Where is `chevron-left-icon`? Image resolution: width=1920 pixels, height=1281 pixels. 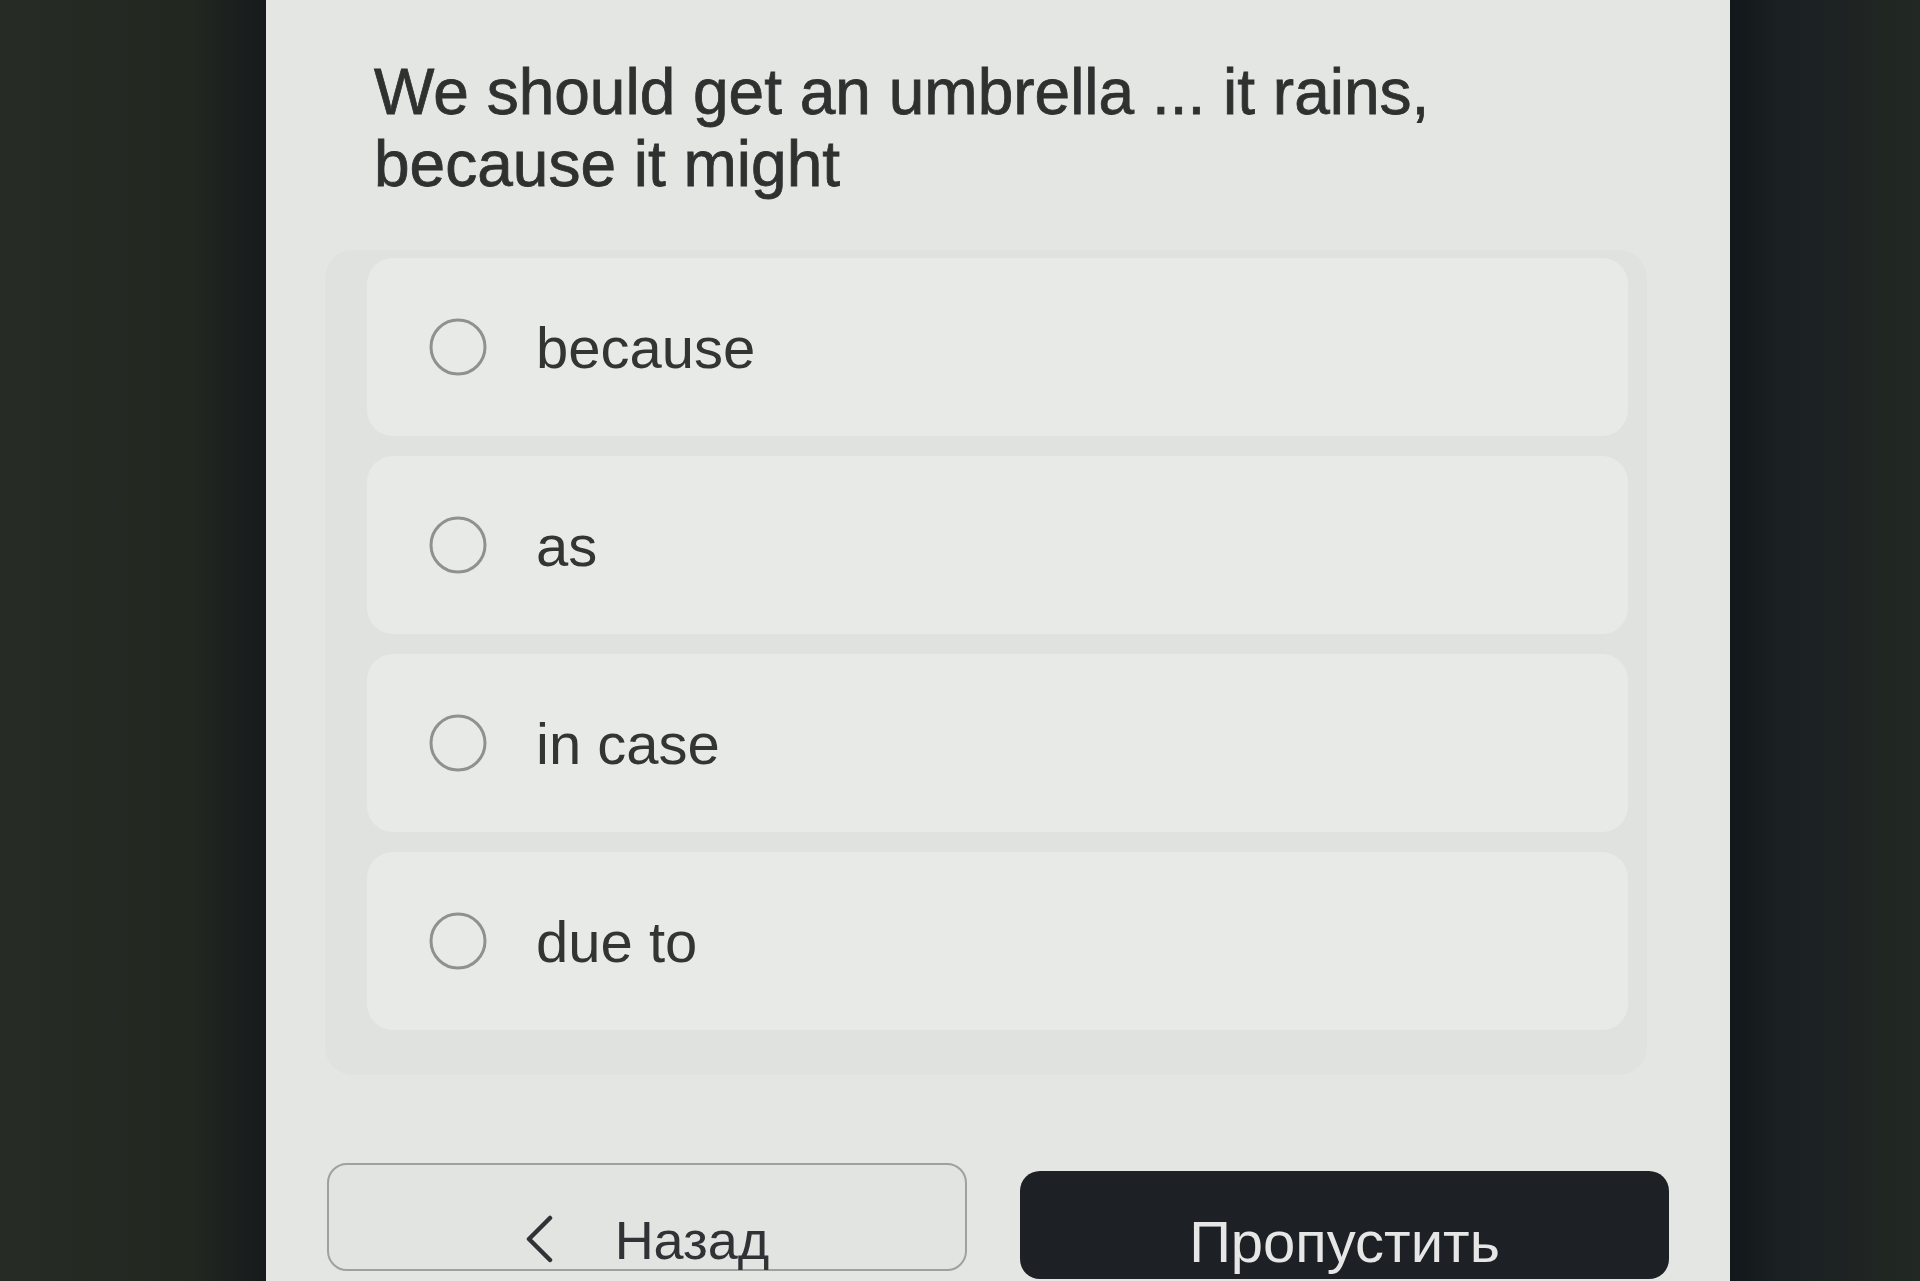 chevron-left-icon is located at coordinates (538, 1239).